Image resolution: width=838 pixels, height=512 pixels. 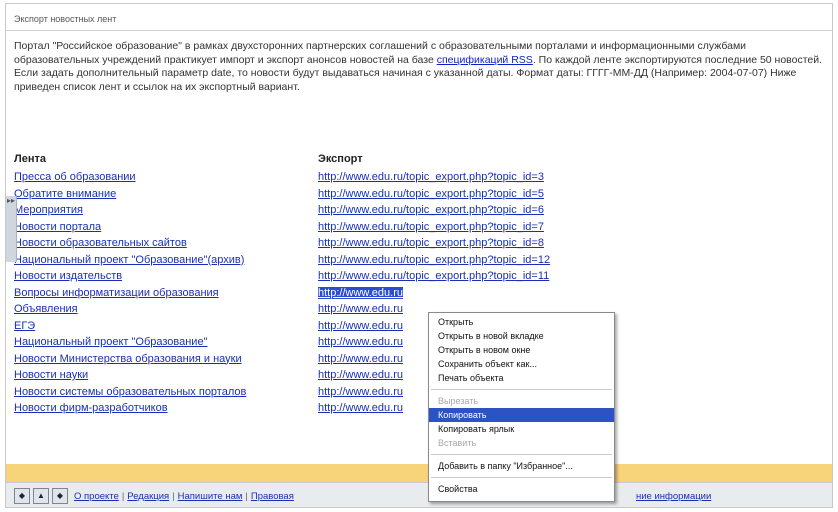 What do you see at coordinates (30, 159) in the screenshot?
I see `column-header-feed: Лента` at bounding box center [30, 159].